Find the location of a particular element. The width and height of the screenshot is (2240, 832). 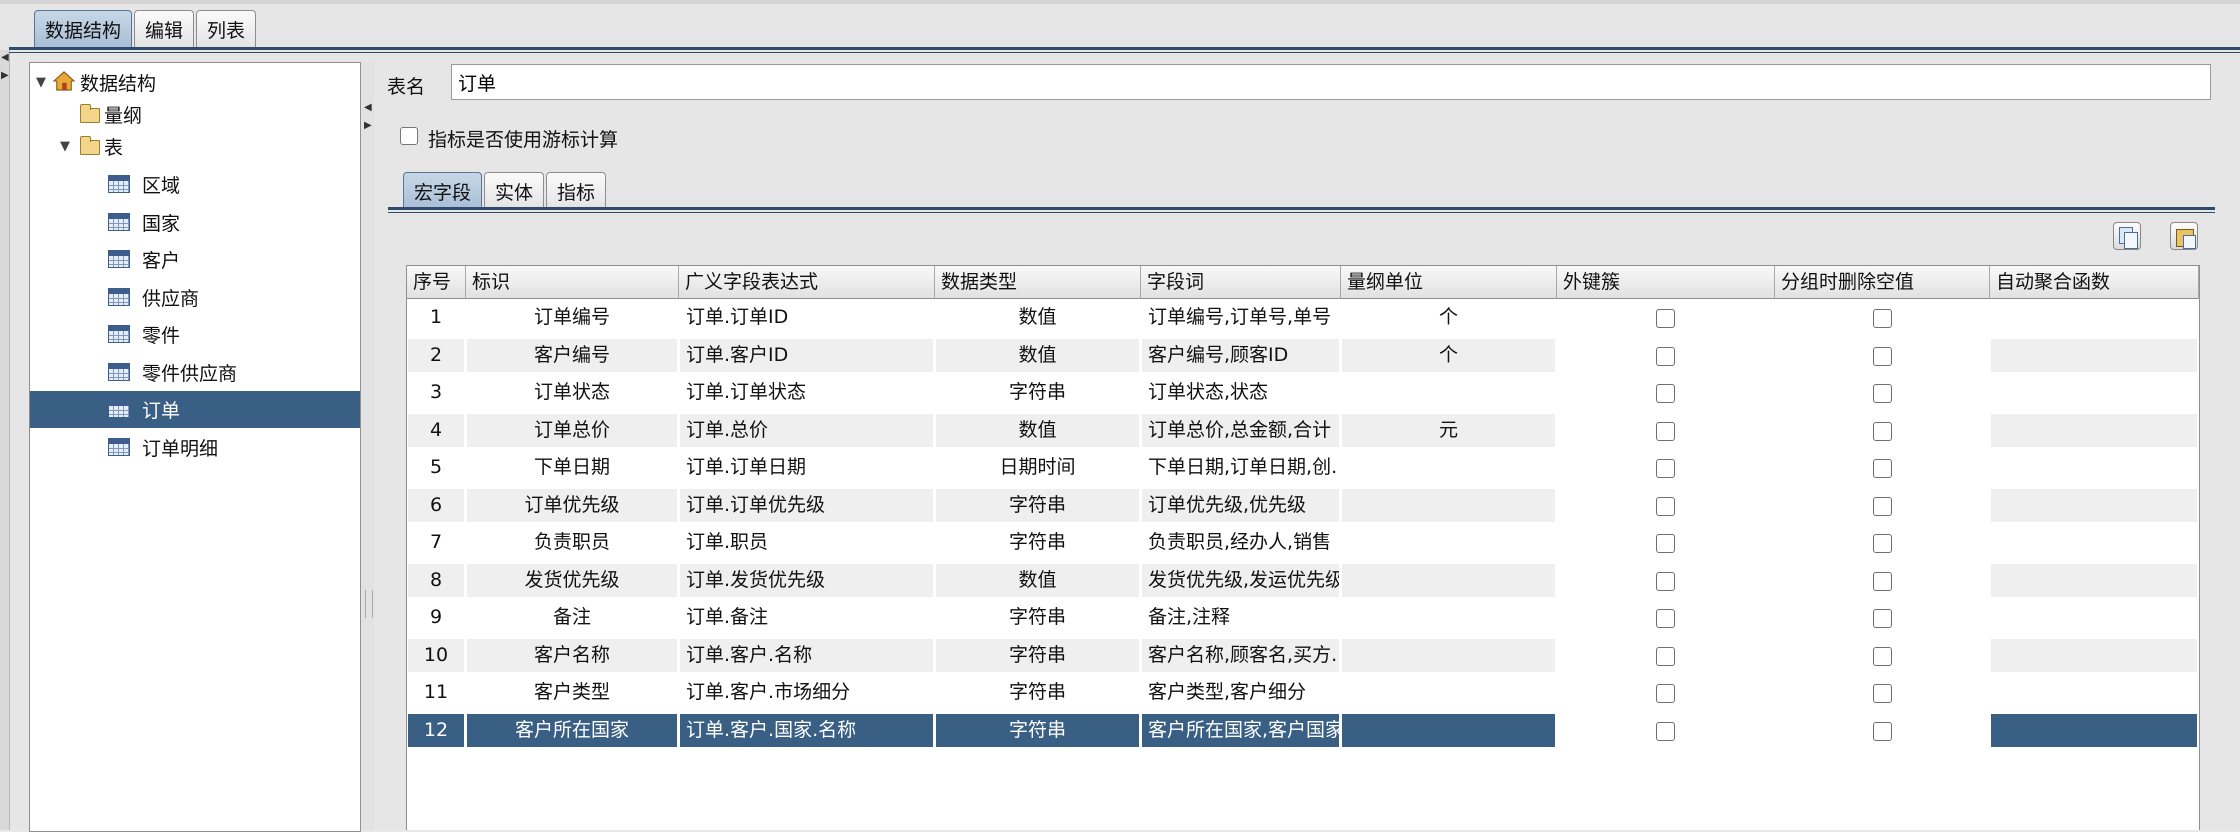

cell-expression: 订单.订单日期 is located at coordinates (806, 467).